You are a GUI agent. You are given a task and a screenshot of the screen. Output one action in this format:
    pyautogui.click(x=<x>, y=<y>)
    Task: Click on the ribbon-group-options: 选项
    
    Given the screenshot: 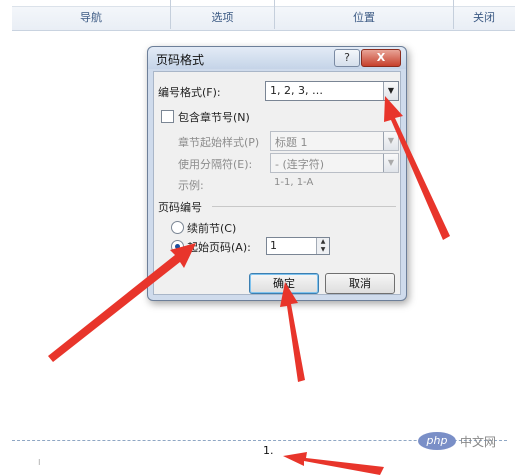 What is the action you would take?
    pyautogui.click(x=223, y=14)
    